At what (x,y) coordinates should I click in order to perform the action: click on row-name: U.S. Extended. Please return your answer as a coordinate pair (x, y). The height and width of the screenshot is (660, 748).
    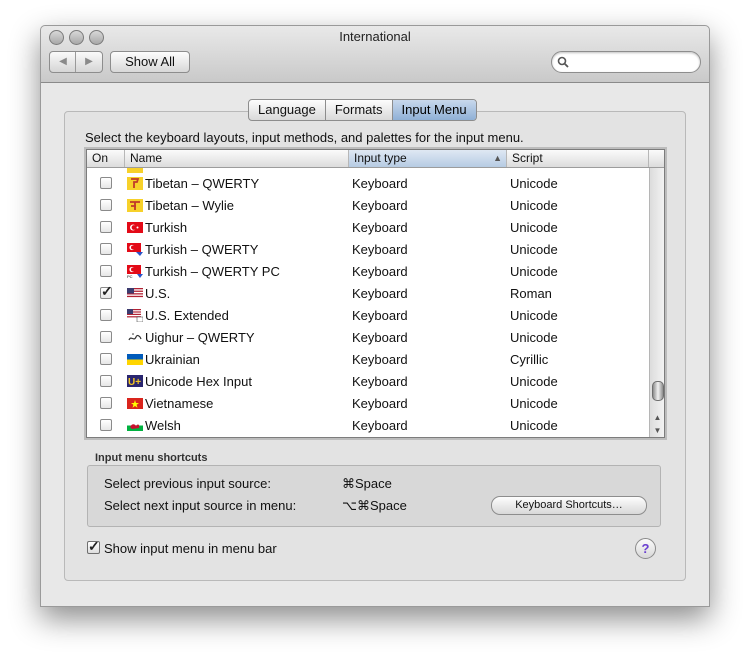
    Looking at the image, I should click on (187, 315).